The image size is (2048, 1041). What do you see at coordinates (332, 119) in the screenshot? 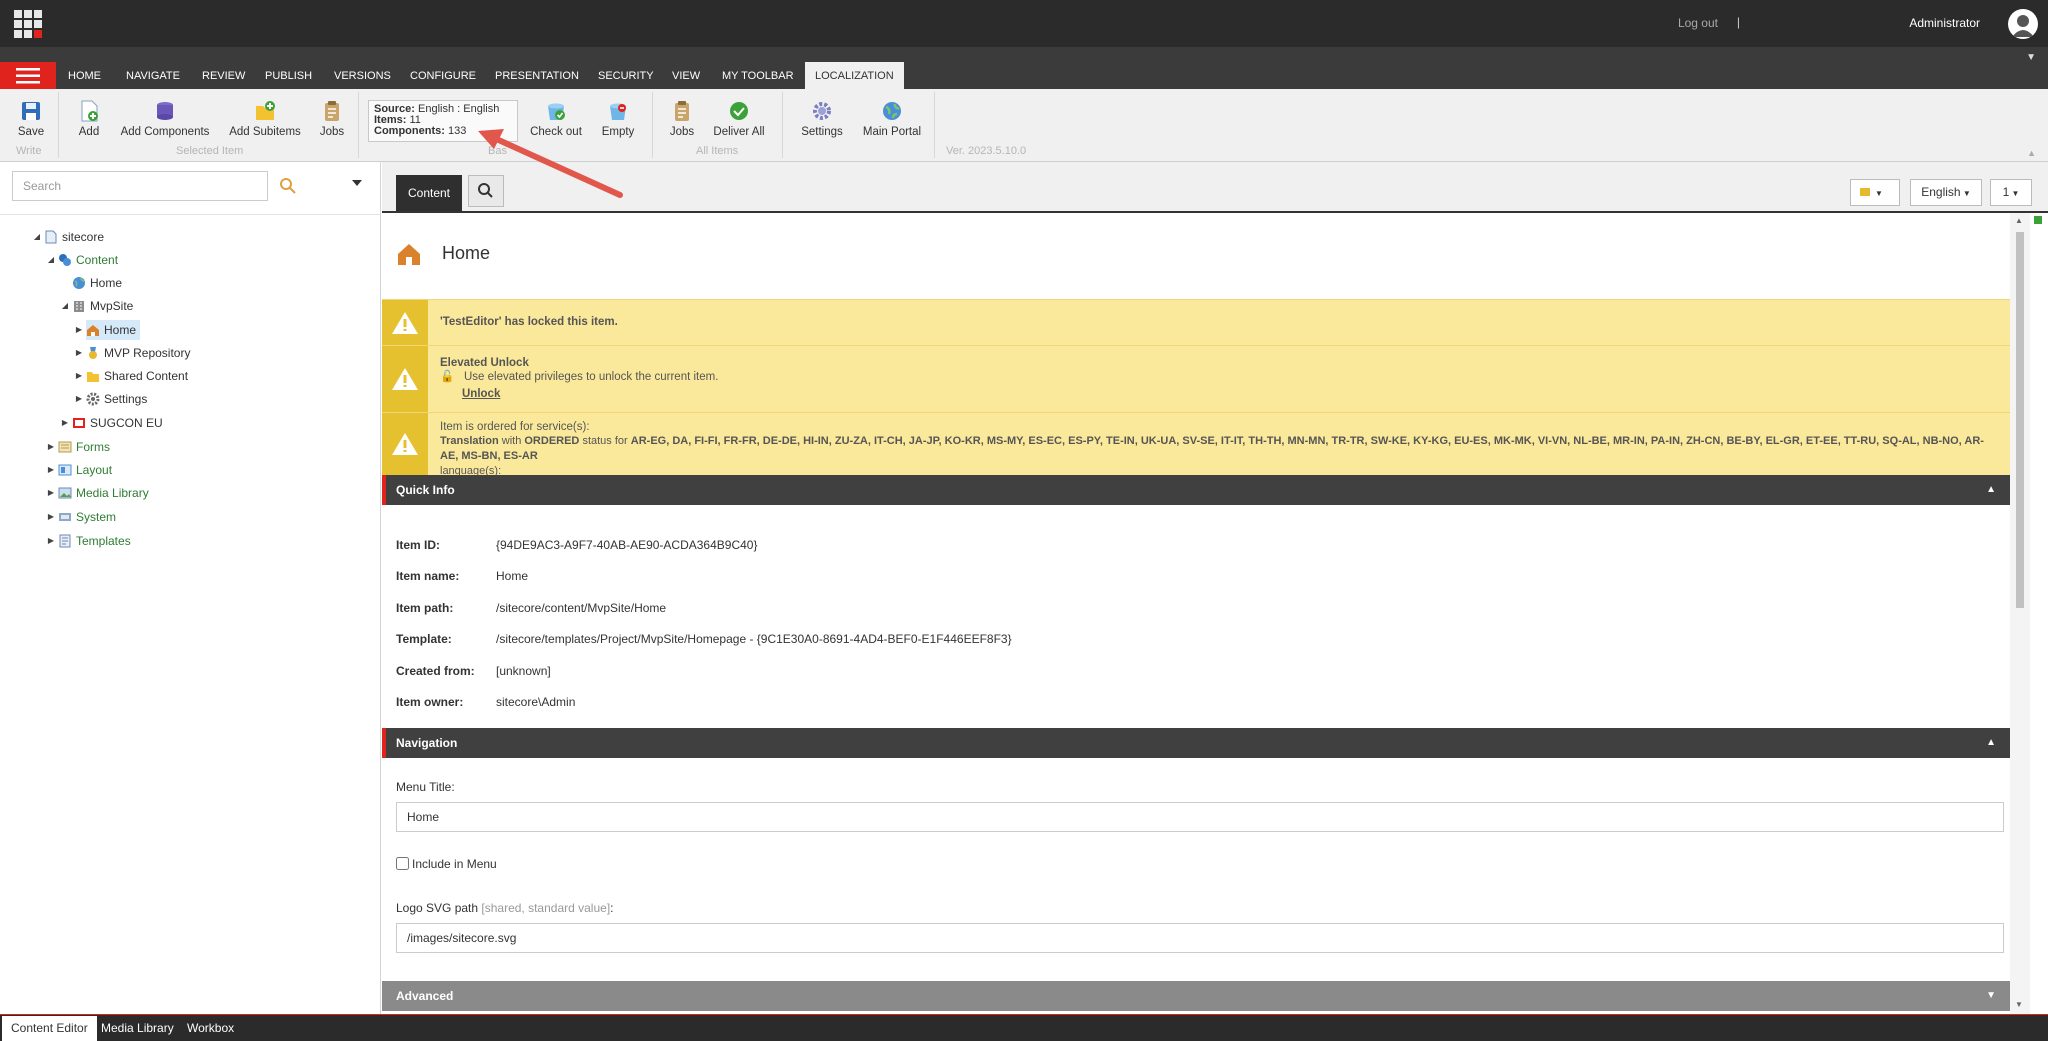
I see `jobs-button: Jobs` at bounding box center [332, 119].